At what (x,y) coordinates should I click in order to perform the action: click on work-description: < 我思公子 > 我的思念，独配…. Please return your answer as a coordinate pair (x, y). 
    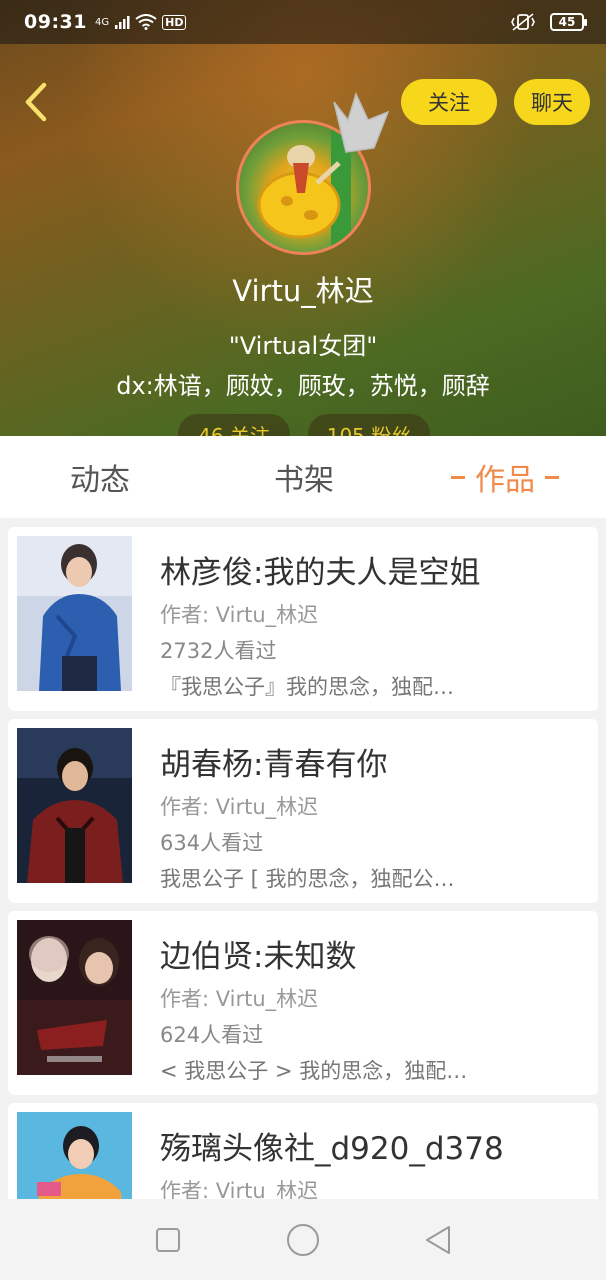
    Looking at the image, I should click on (314, 1071).